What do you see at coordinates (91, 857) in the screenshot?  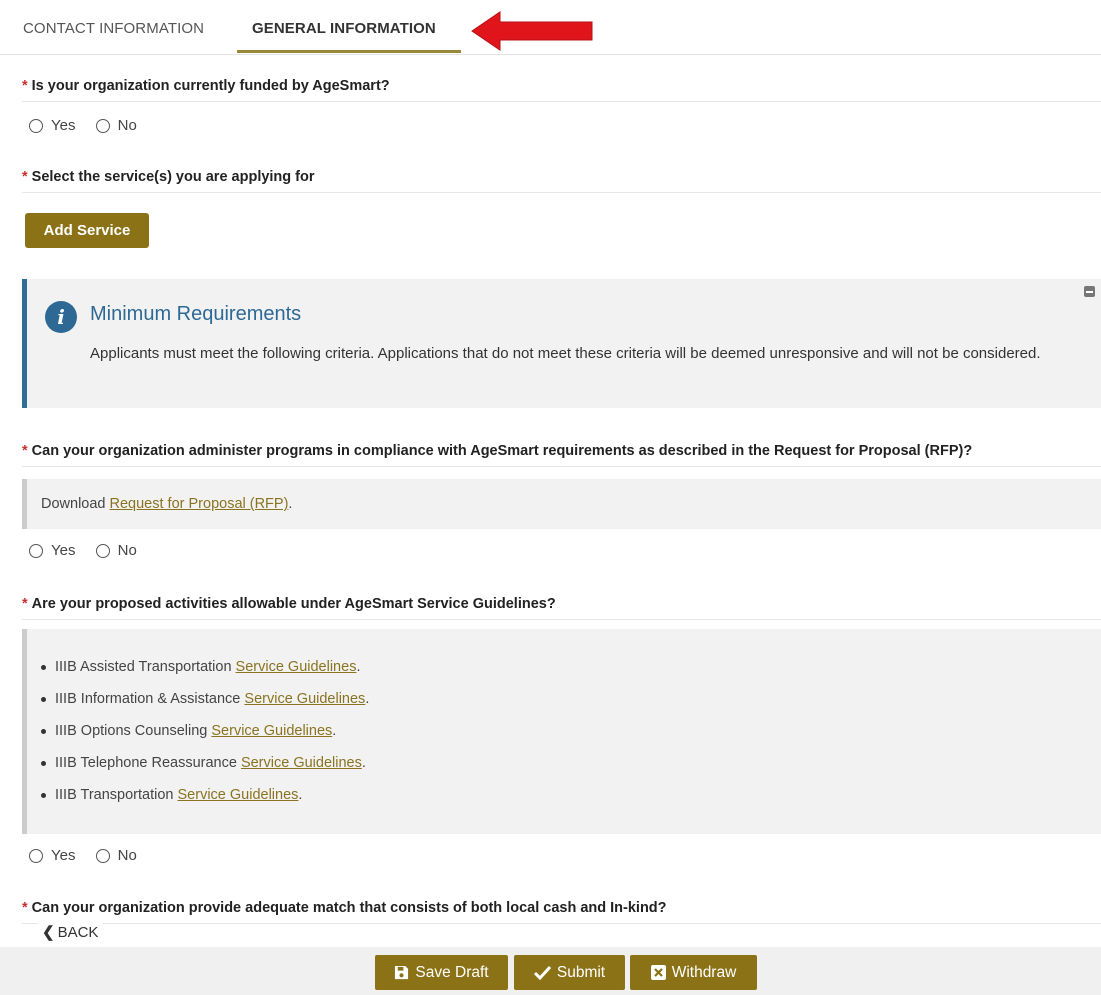 I see `radio-group-guidelines: Yes No` at bounding box center [91, 857].